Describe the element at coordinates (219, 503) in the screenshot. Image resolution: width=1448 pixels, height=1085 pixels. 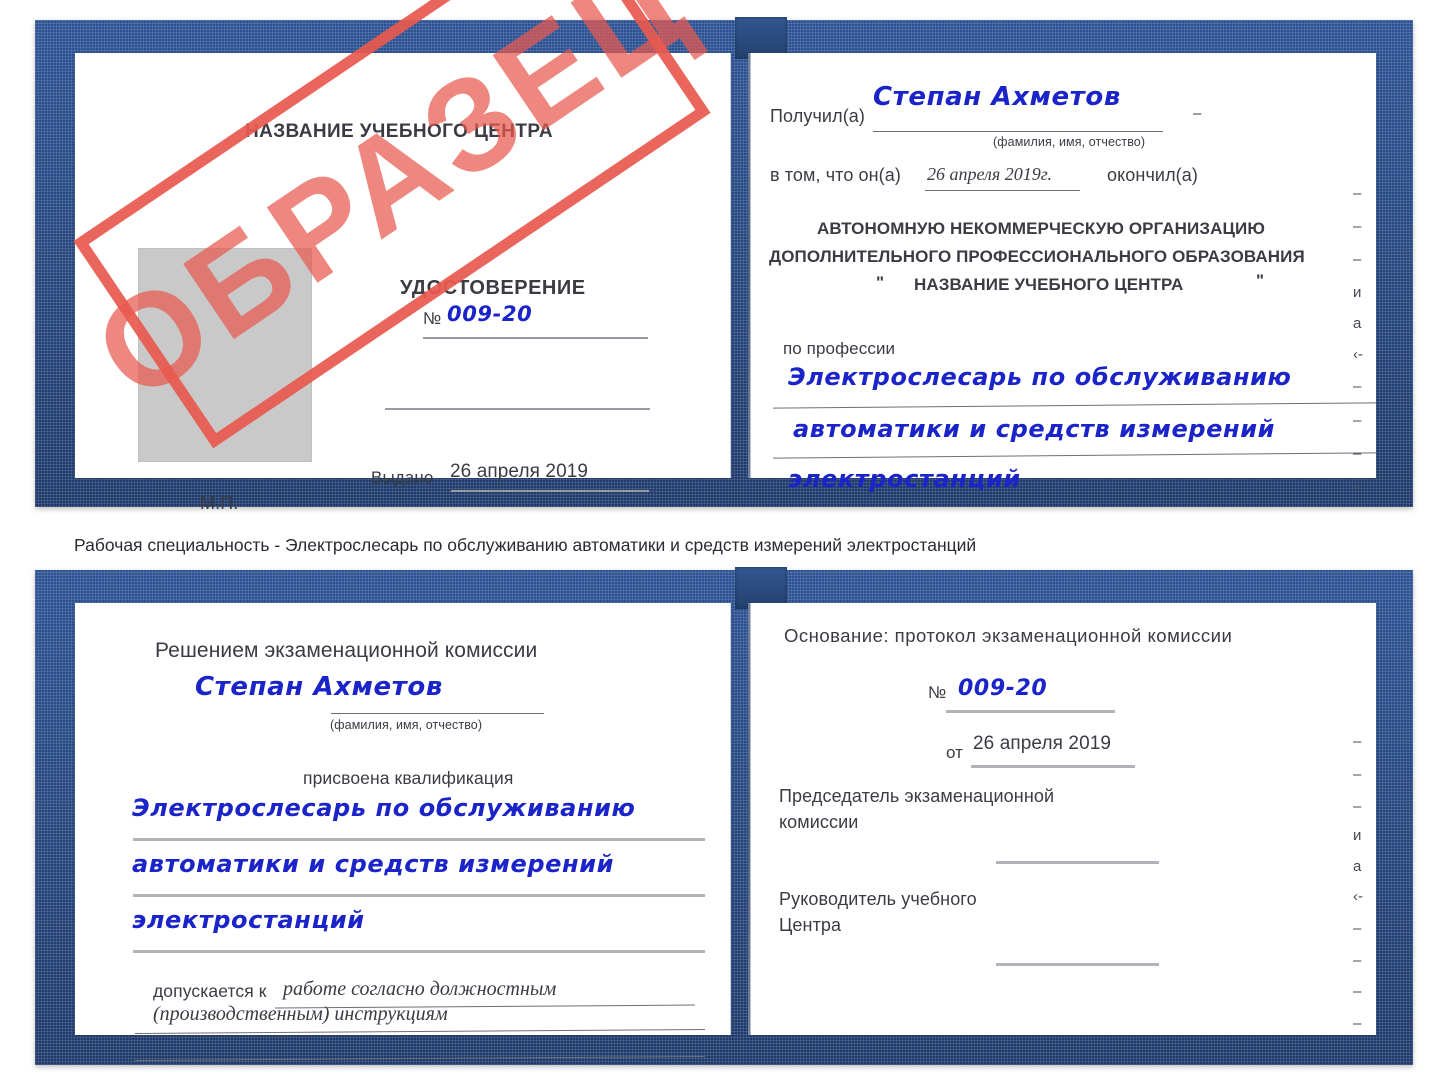
I see `seal-label: М.П.` at that location.